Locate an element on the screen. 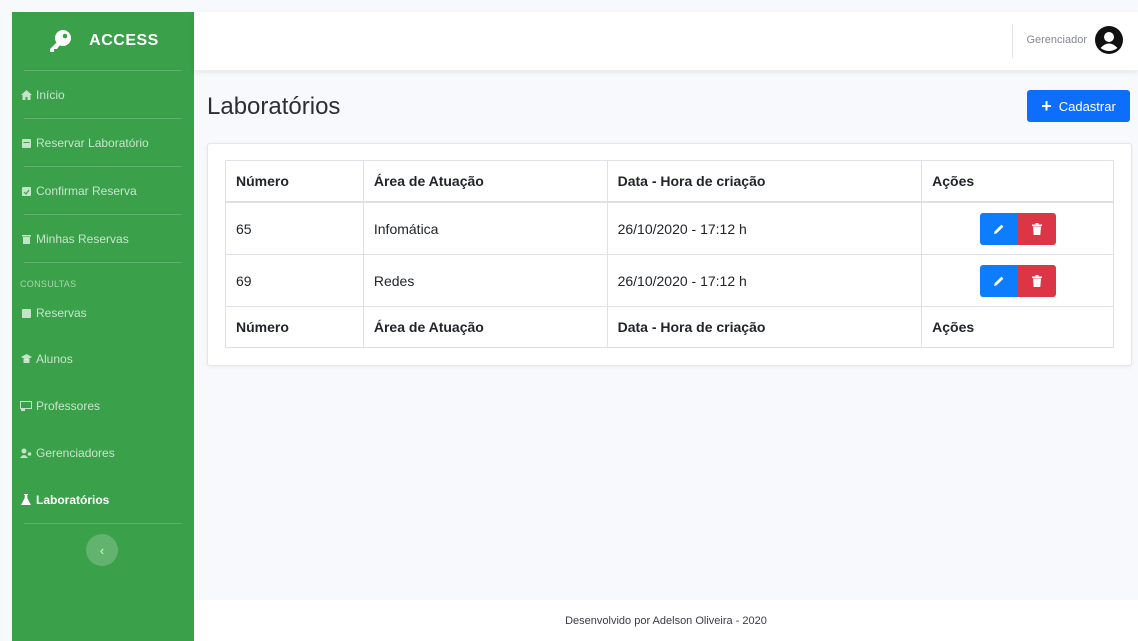  sidebar-item-minhas-reservas: Minhas Reservas is located at coordinates (103, 238).